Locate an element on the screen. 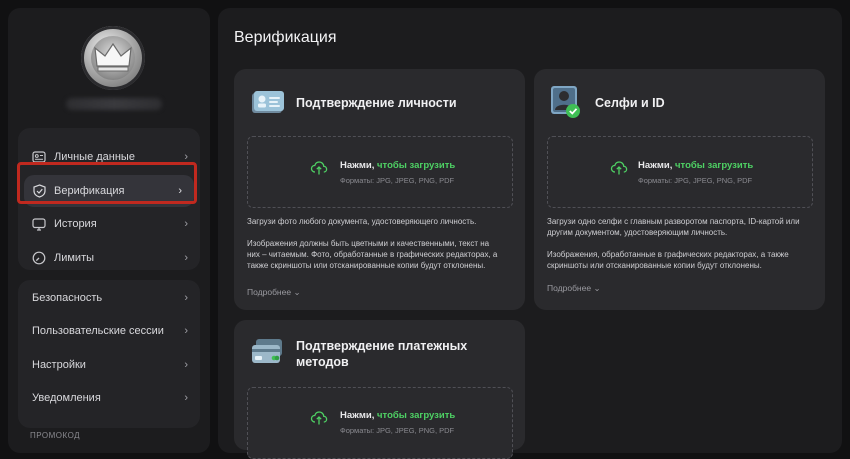  card-title-line: Подтверждение платежных is located at coordinates (382, 346).